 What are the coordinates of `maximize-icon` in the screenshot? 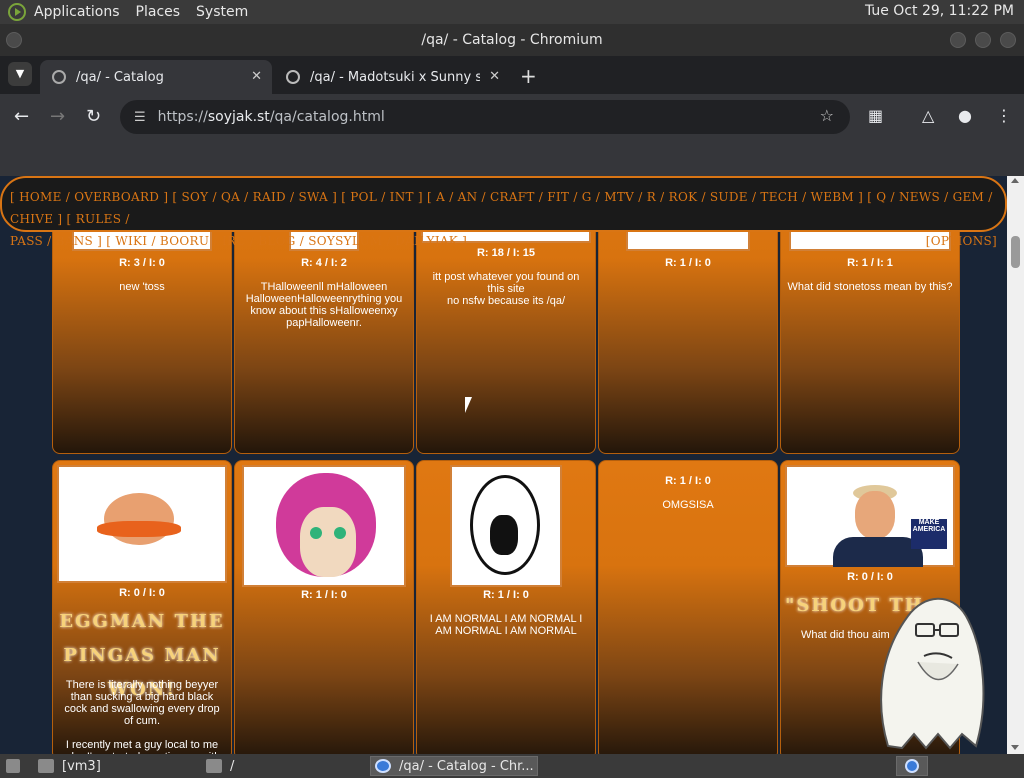 It's located at (983, 40).